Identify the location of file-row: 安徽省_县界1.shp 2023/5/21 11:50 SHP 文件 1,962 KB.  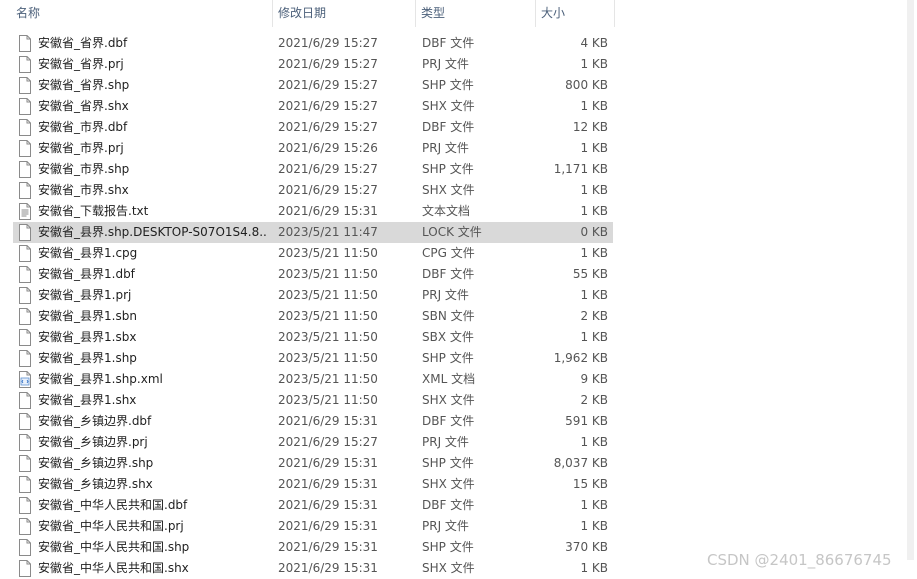
(313, 358).